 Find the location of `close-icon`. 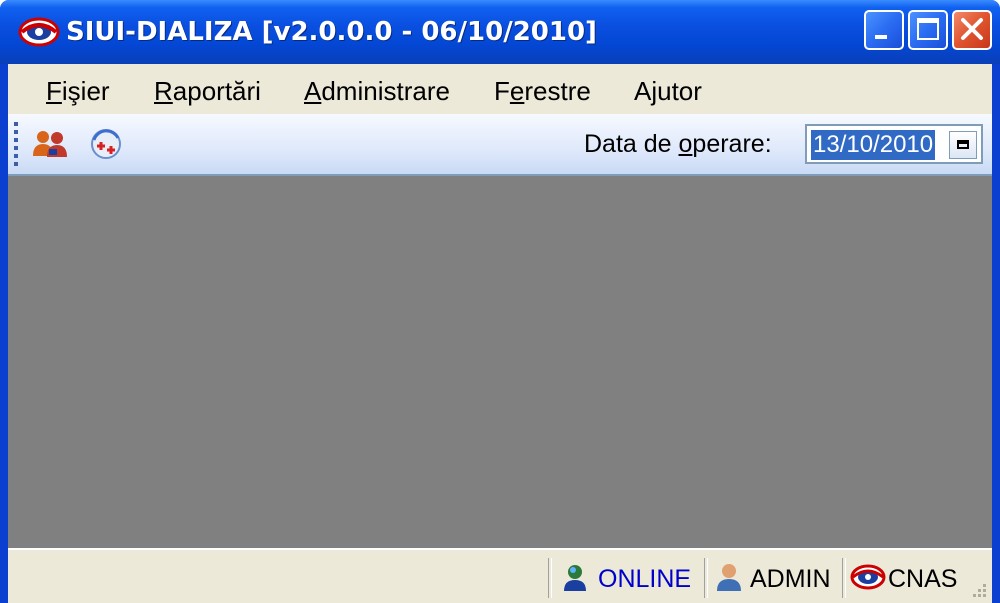

close-icon is located at coordinates (972, 29).